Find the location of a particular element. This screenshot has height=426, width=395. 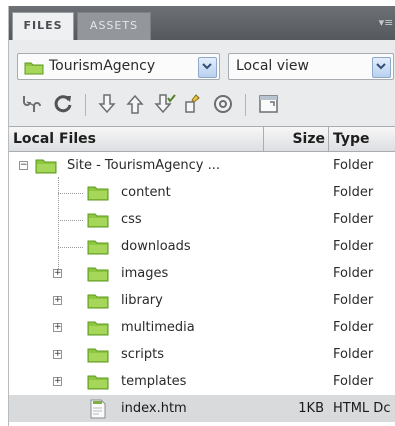

column-header-size: Size is located at coordinates (296, 139).